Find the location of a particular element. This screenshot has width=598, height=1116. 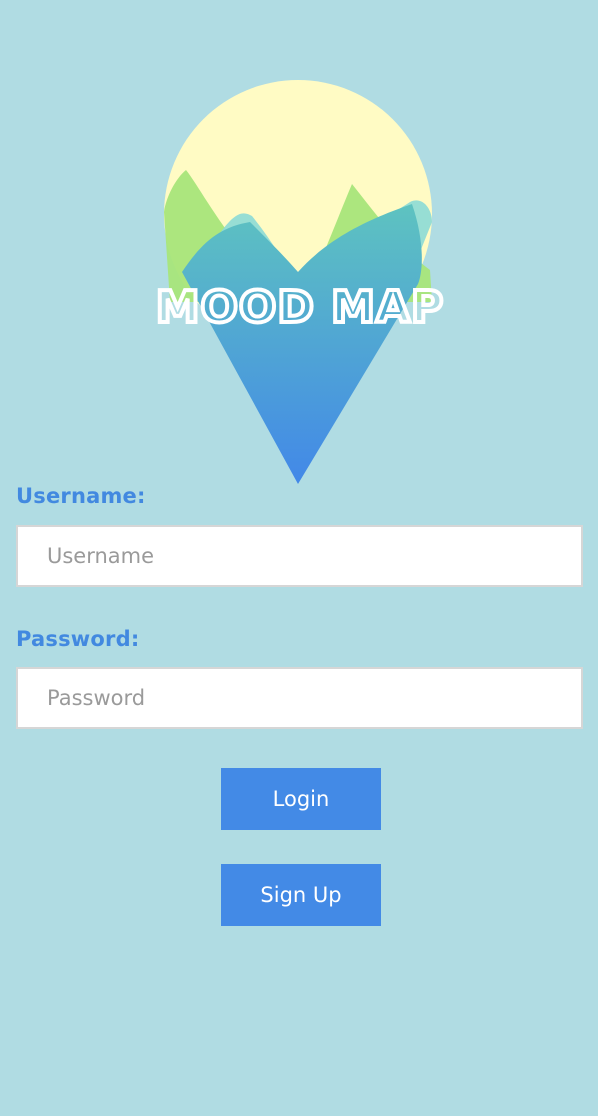

password-input is located at coordinates (299, 698).